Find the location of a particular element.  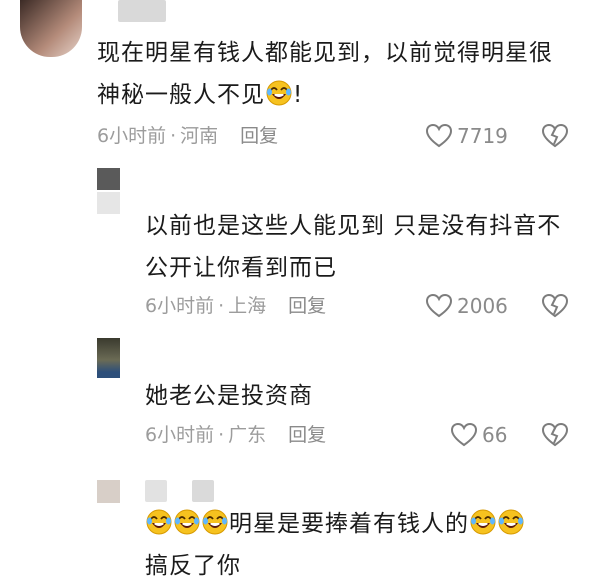

comment-meta: 6小时前 · 河南 回复 is located at coordinates (187, 136).